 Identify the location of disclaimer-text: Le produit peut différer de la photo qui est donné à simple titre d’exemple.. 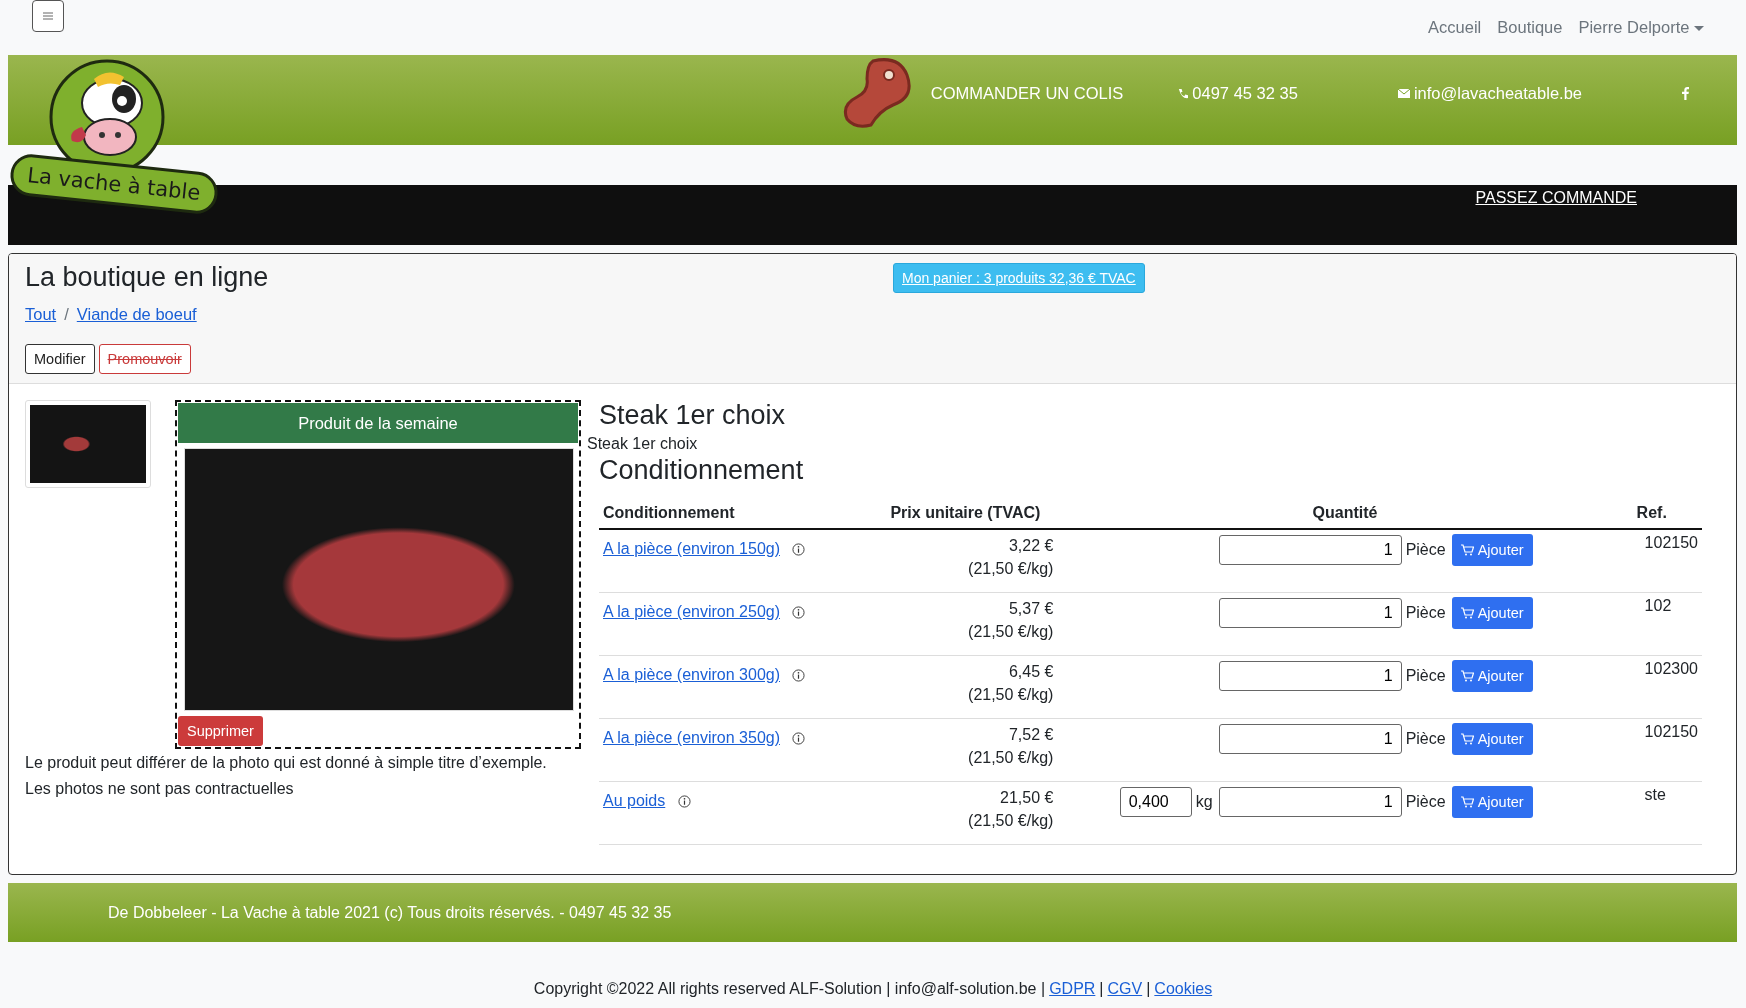
(286, 763).